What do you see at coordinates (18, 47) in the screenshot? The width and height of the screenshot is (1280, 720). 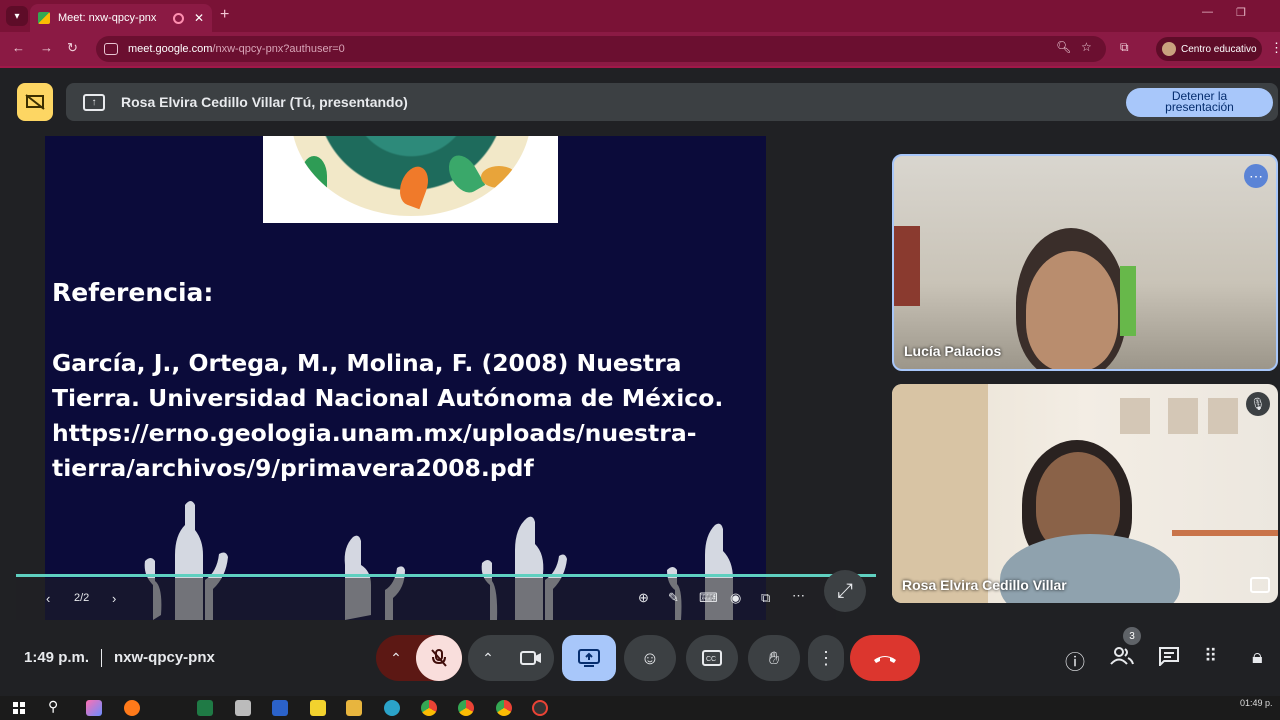 I see `back-button: ←` at bounding box center [18, 47].